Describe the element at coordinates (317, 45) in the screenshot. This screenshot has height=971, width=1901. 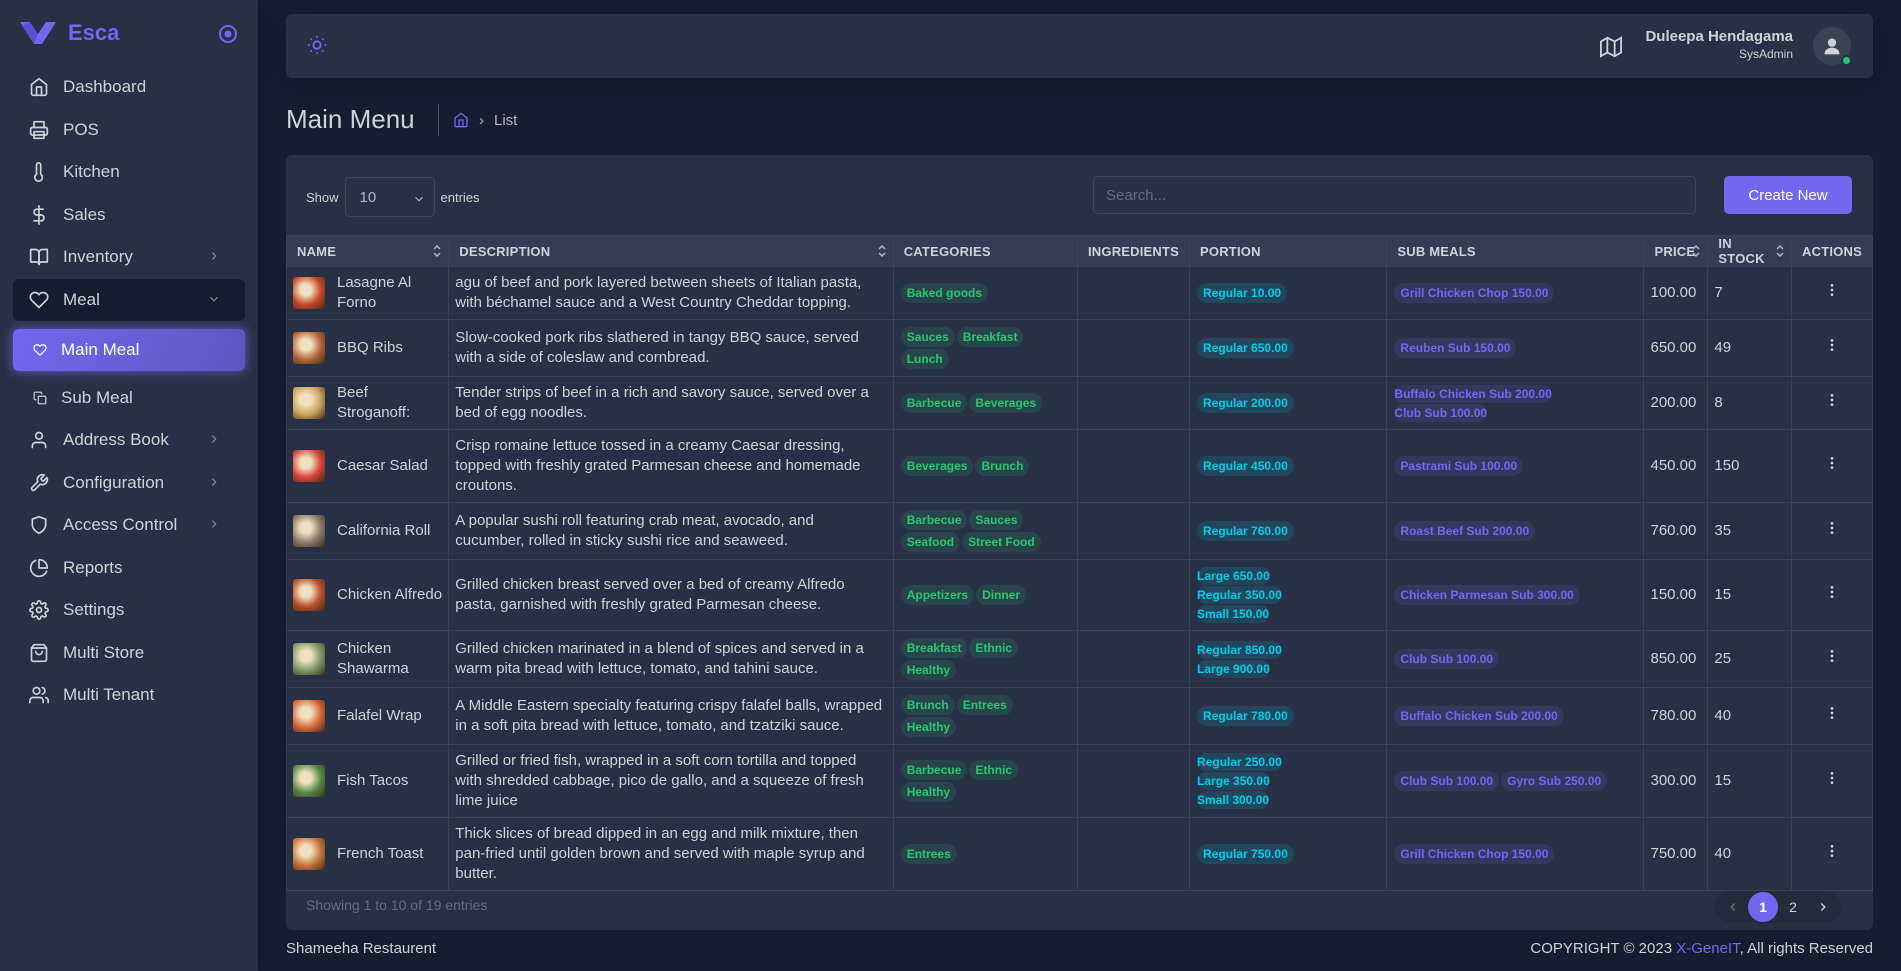
I see `sun-icon` at that location.